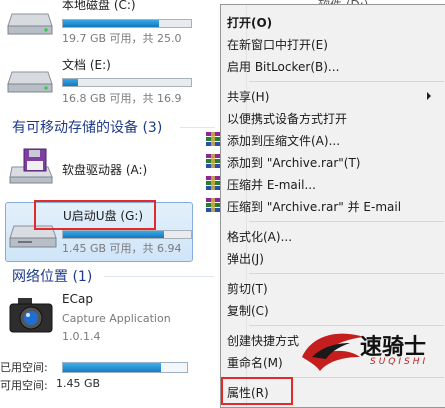 This screenshot has height=408, width=445. What do you see at coordinates (105, 170) in the screenshot?
I see `floppy-drive-title: 软盘驱动器 (A:)` at bounding box center [105, 170].